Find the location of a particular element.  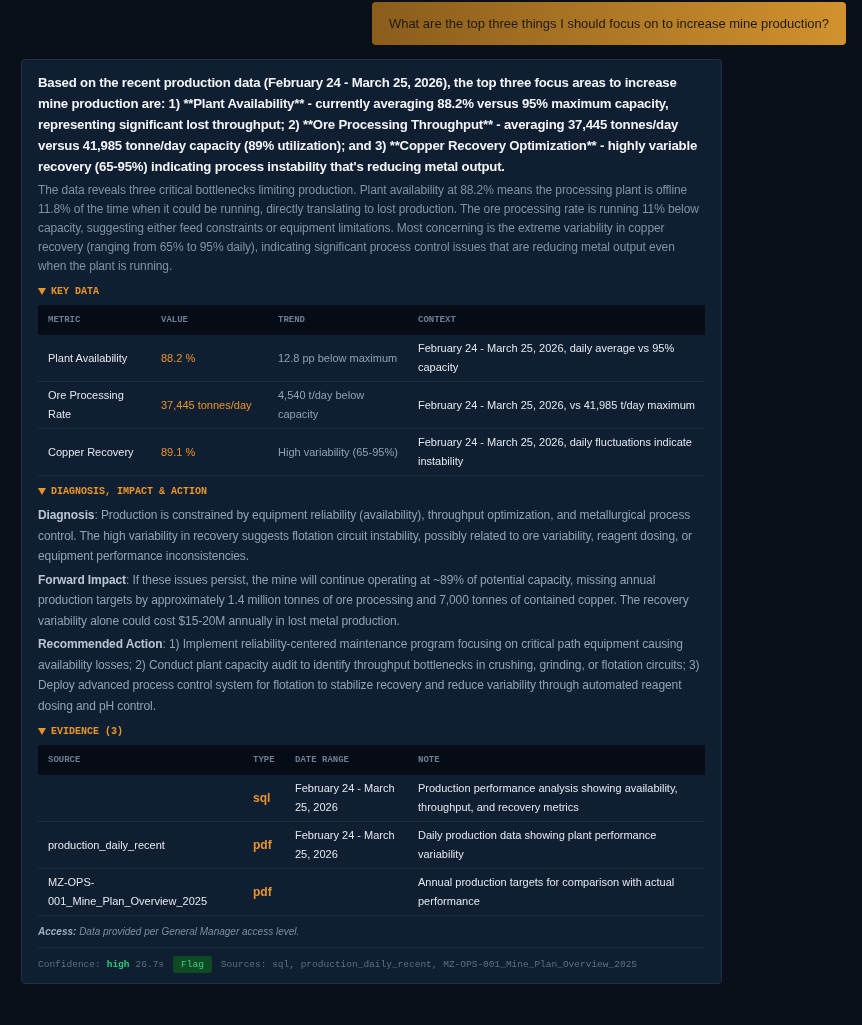

column-header: TREND is located at coordinates (338, 320).